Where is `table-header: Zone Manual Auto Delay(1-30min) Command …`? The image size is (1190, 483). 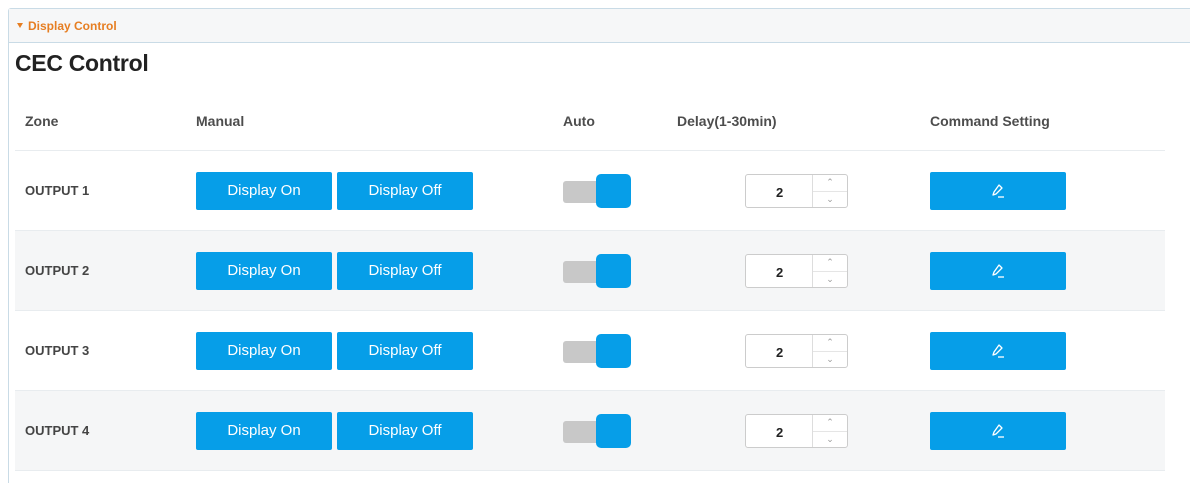 table-header: Zone Manual Auto Delay(1-30min) Command … is located at coordinates (590, 121).